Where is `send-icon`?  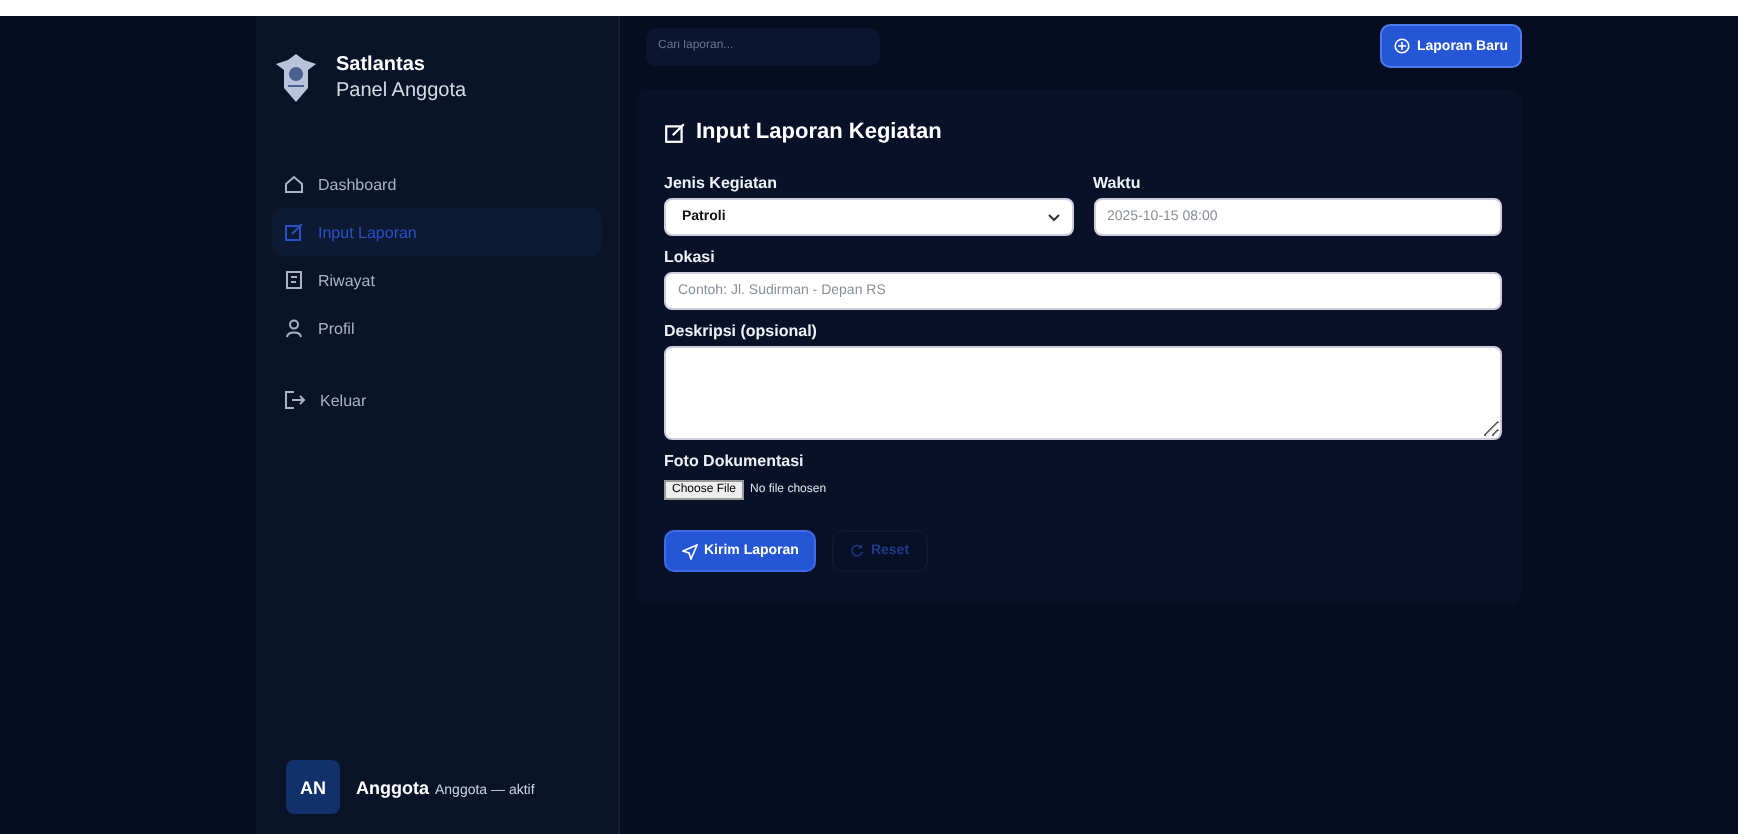 send-icon is located at coordinates (690, 551).